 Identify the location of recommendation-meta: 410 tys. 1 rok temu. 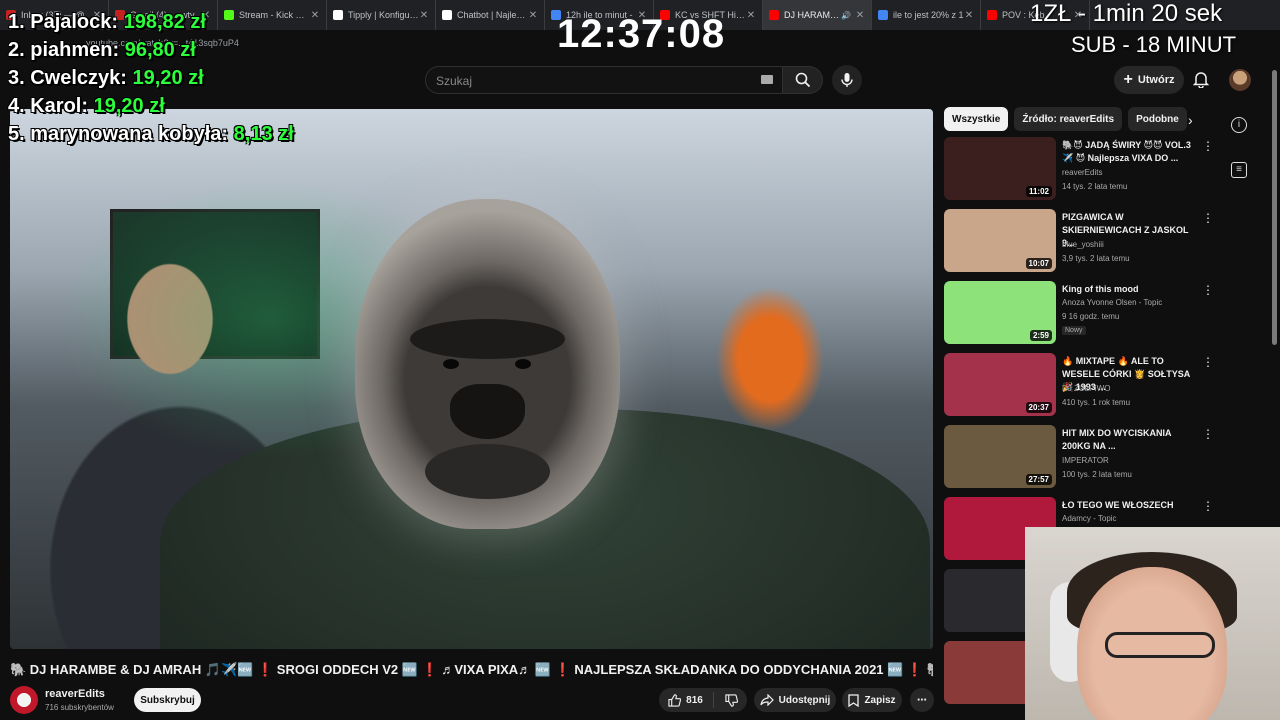
(1096, 402).